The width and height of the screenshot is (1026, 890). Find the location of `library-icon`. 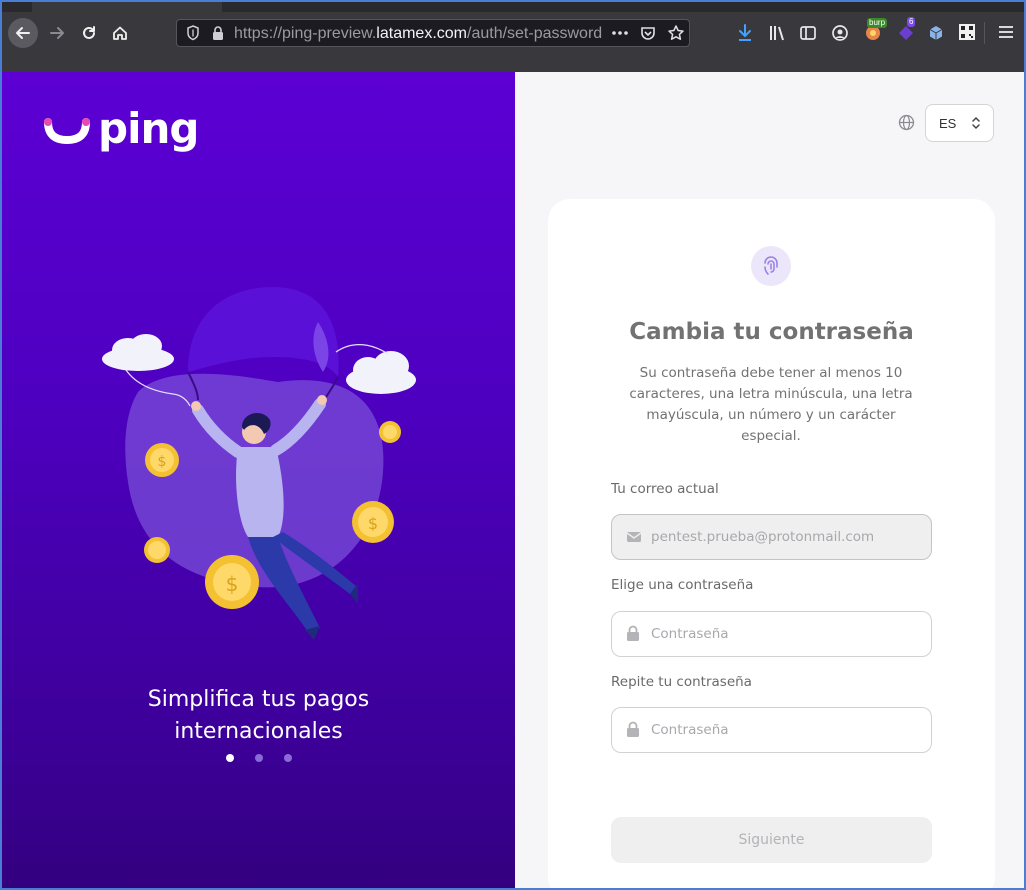

library-icon is located at coordinates (777, 33).